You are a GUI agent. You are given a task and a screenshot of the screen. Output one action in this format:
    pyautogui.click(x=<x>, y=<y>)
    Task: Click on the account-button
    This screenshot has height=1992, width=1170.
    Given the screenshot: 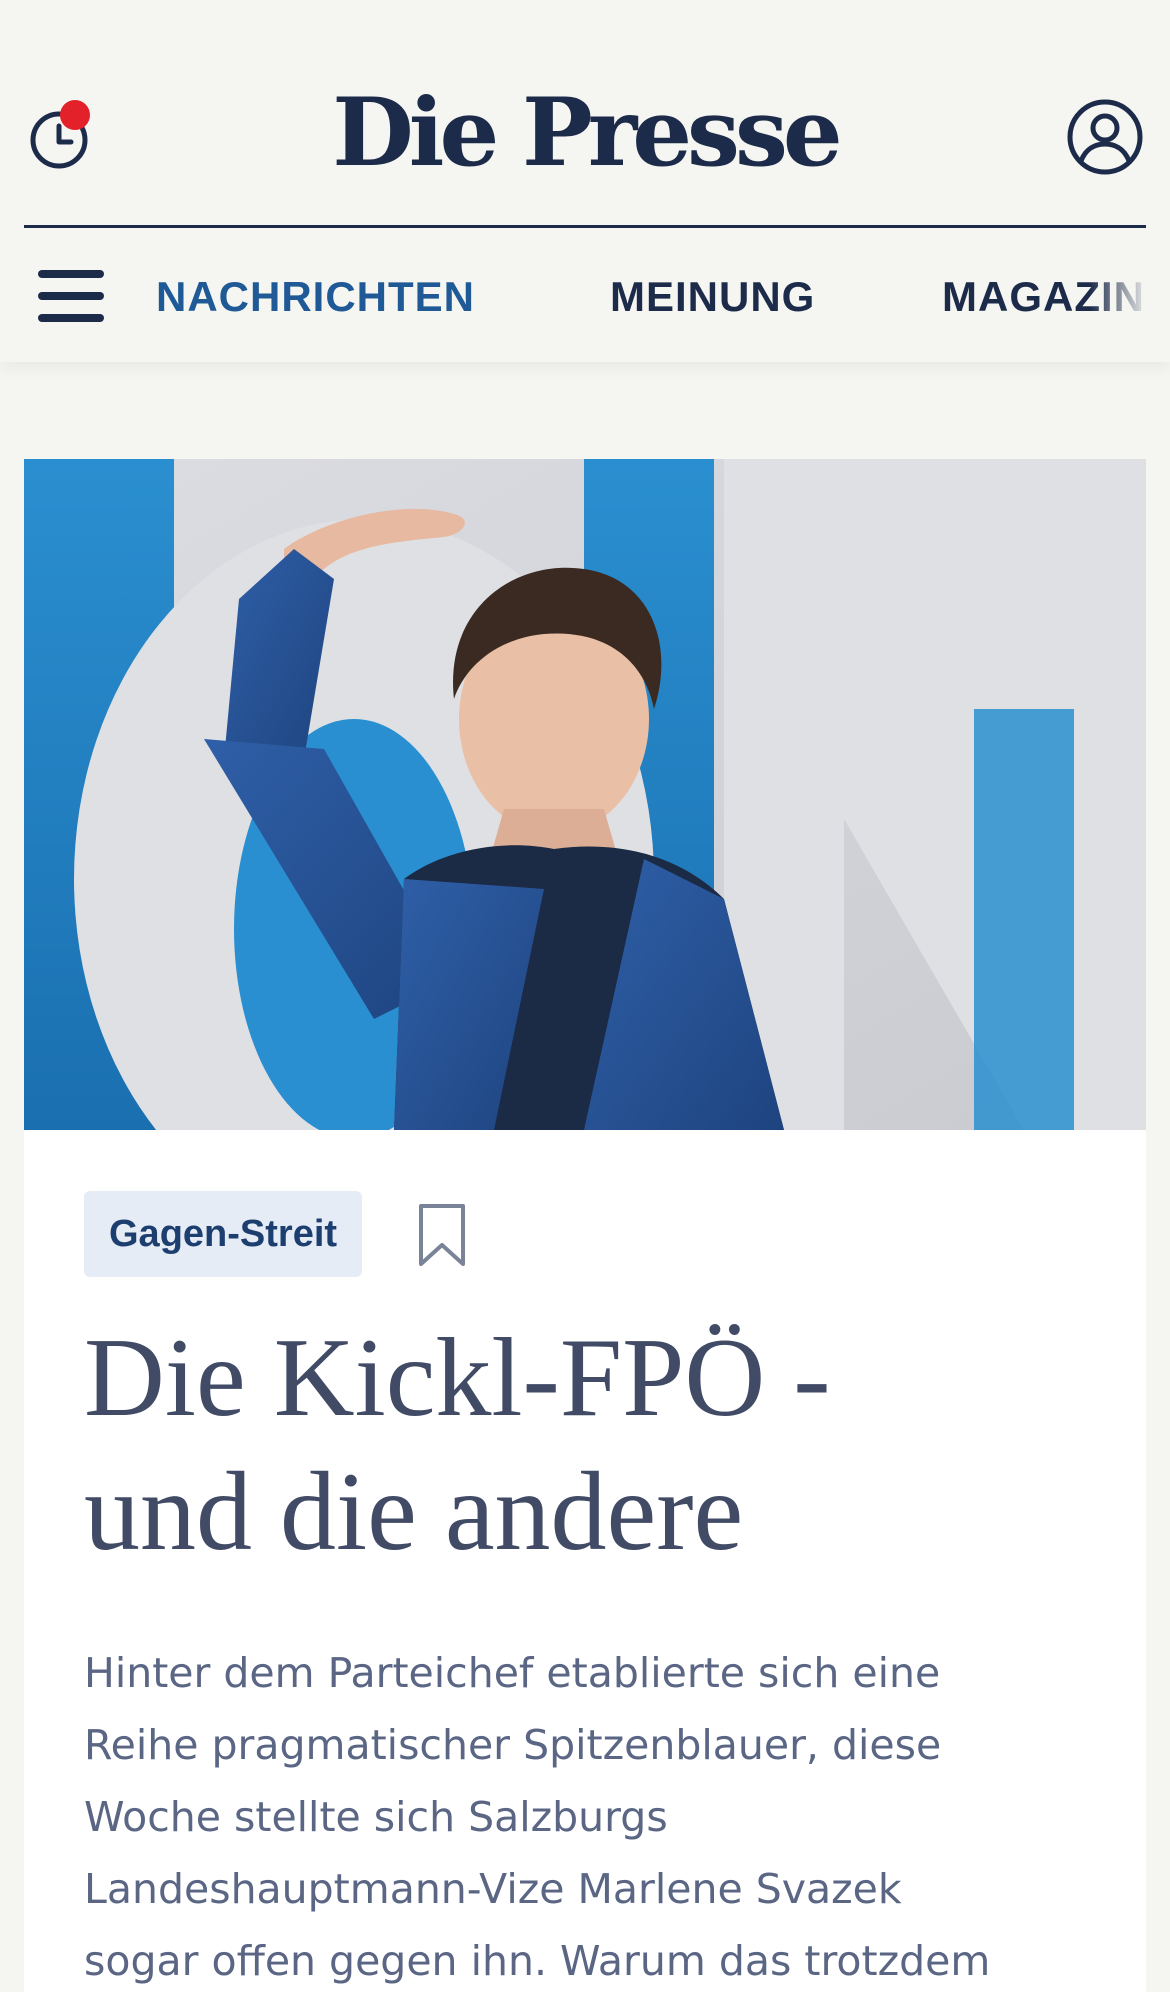 What is the action you would take?
    pyautogui.click(x=1105, y=137)
    